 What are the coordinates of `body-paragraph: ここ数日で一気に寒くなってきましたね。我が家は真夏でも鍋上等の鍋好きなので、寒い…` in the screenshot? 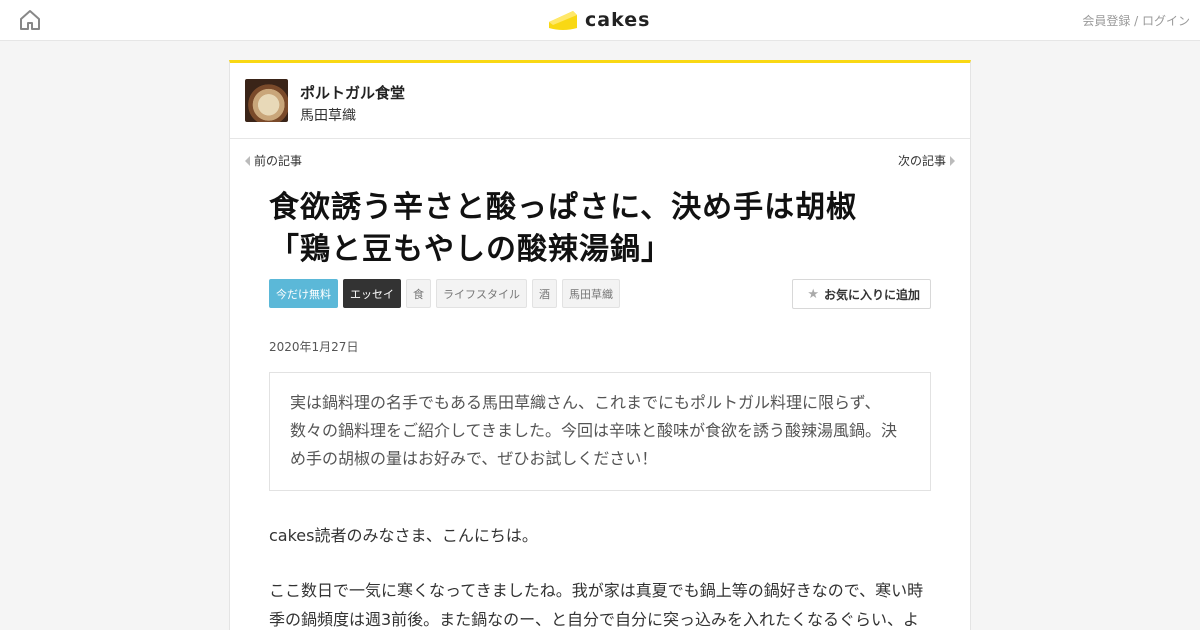 It's located at (596, 605).